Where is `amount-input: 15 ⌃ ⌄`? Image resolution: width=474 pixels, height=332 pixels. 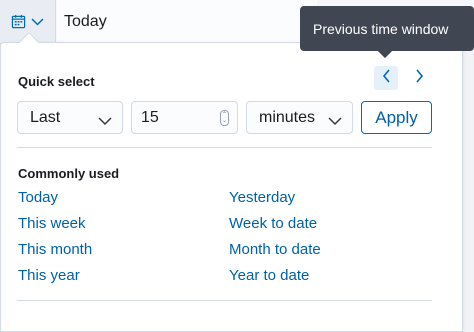 amount-input: 15 ⌃ ⌄ is located at coordinates (184, 117).